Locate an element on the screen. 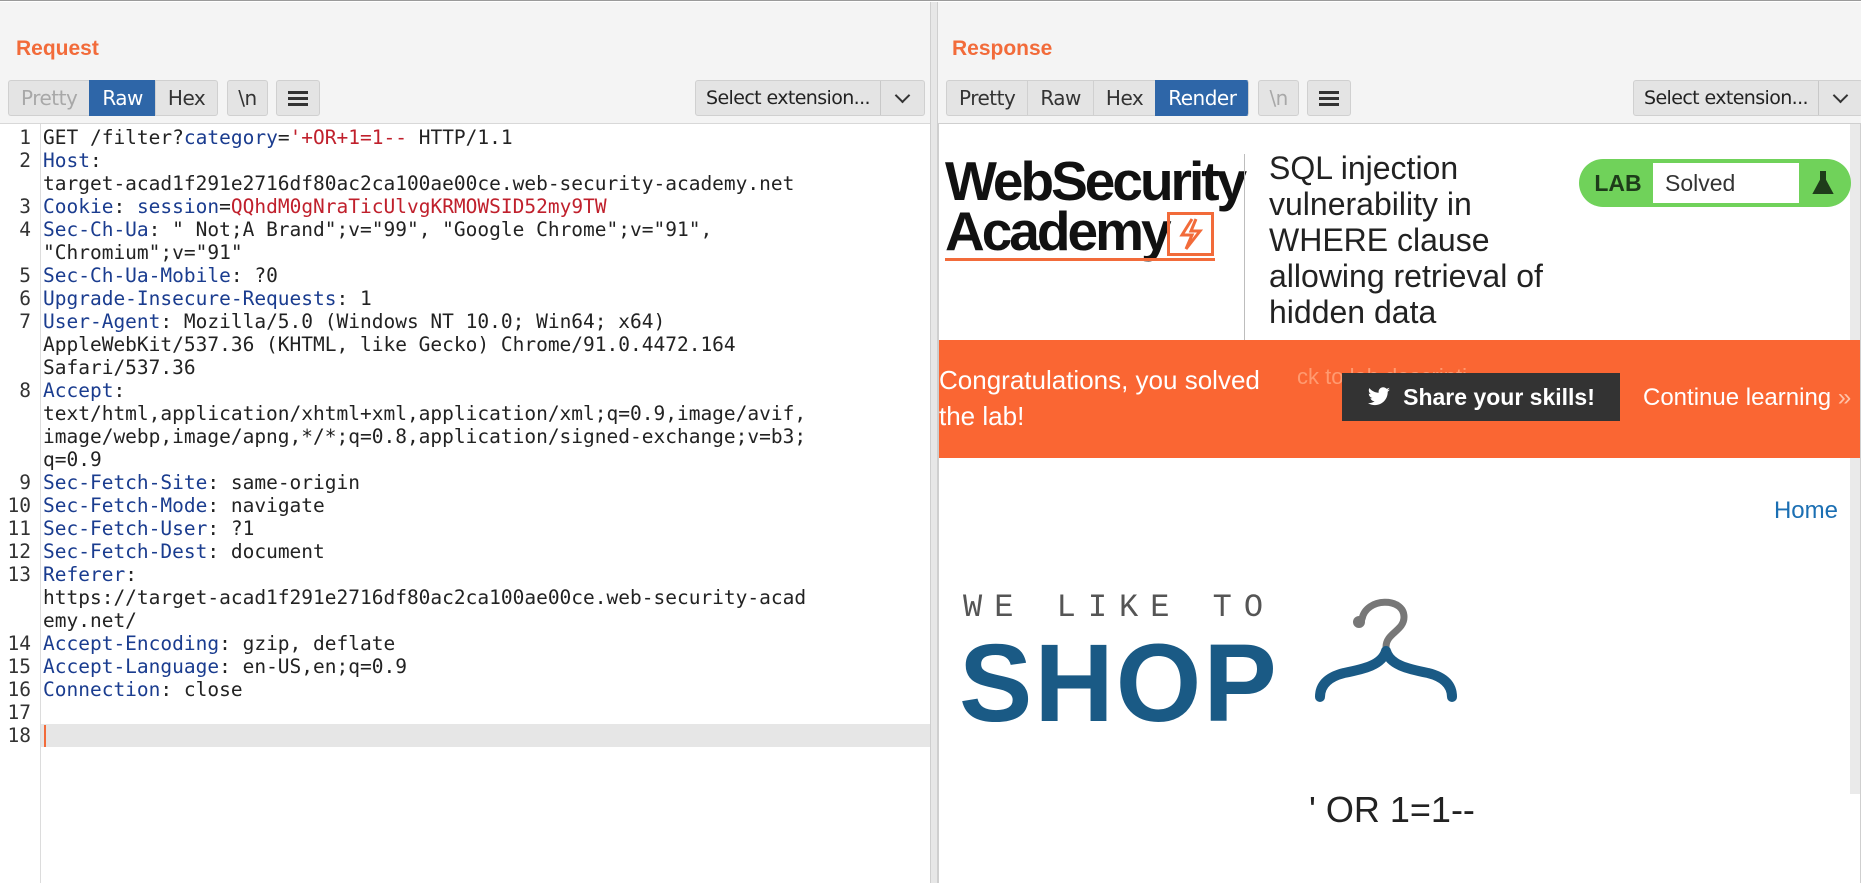 The width and height of the screenshot is (1861, 883). code-line: 13 Referer: is located at coordinates (465, 574).